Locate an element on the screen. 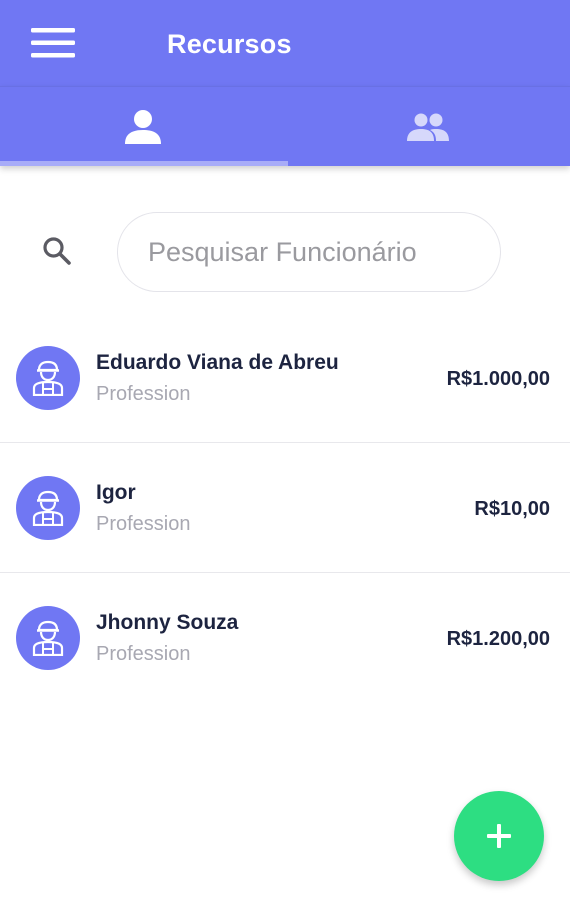 This screenshot has height=900, width=570. tab-individual is located at coordinates (142, 127).